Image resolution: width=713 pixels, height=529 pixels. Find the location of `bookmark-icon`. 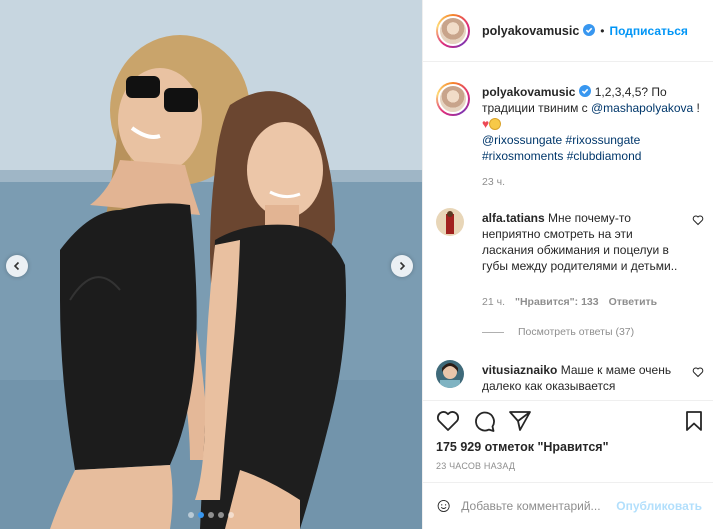

bookmark-icon is located at coordinates (694, 421).